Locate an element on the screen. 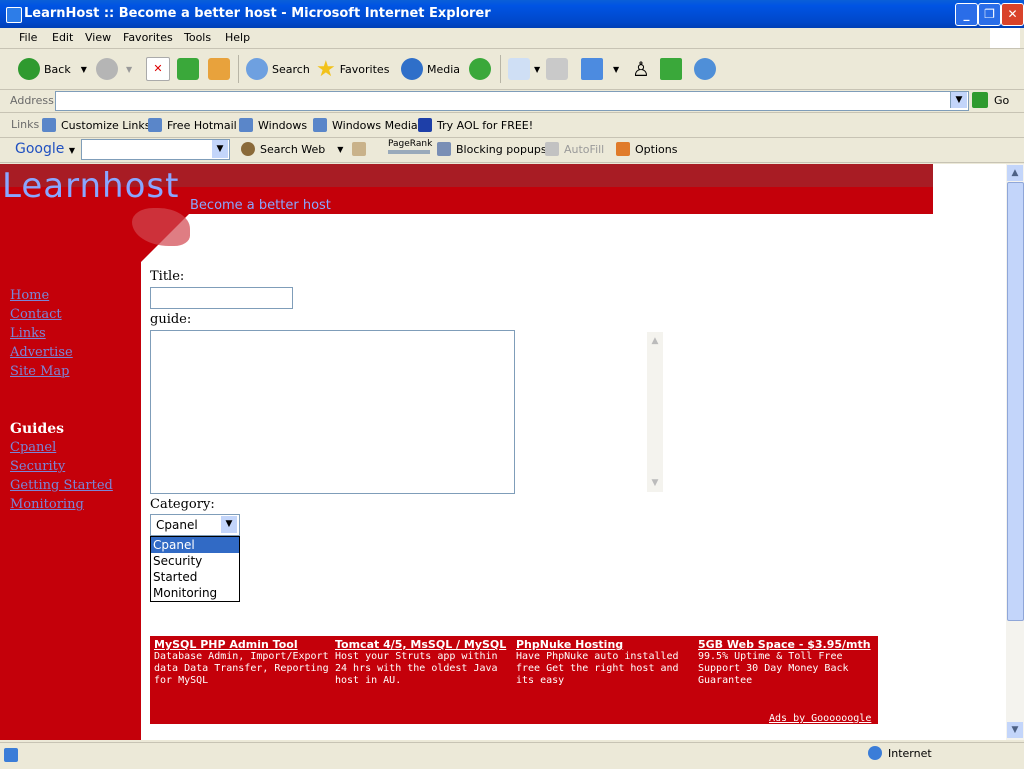 The width and height of the screenshot is (1024, 769). category-option-security: Security is located at coordinates (195, 561).